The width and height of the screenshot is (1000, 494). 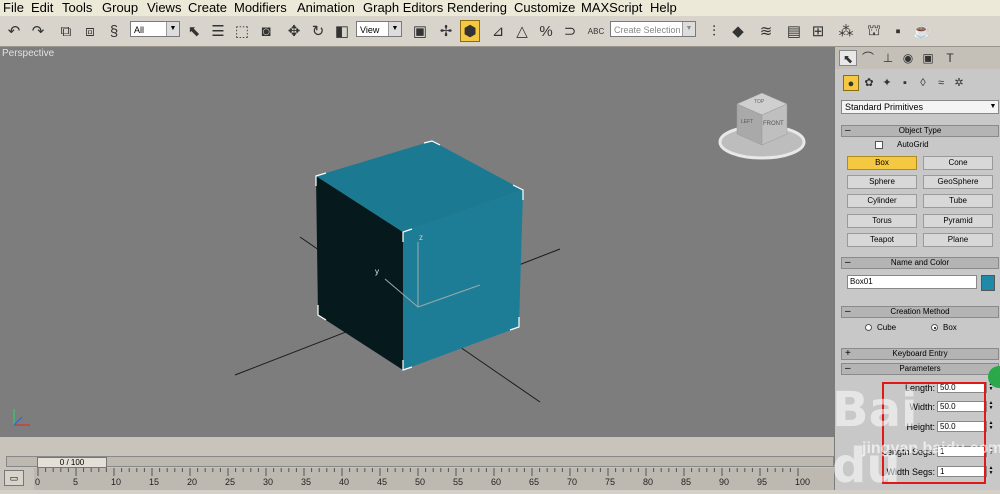 What do you see at coordinates (934, 327) in the screenshot?
I see `box-radio` at bounding box center [934, 327].